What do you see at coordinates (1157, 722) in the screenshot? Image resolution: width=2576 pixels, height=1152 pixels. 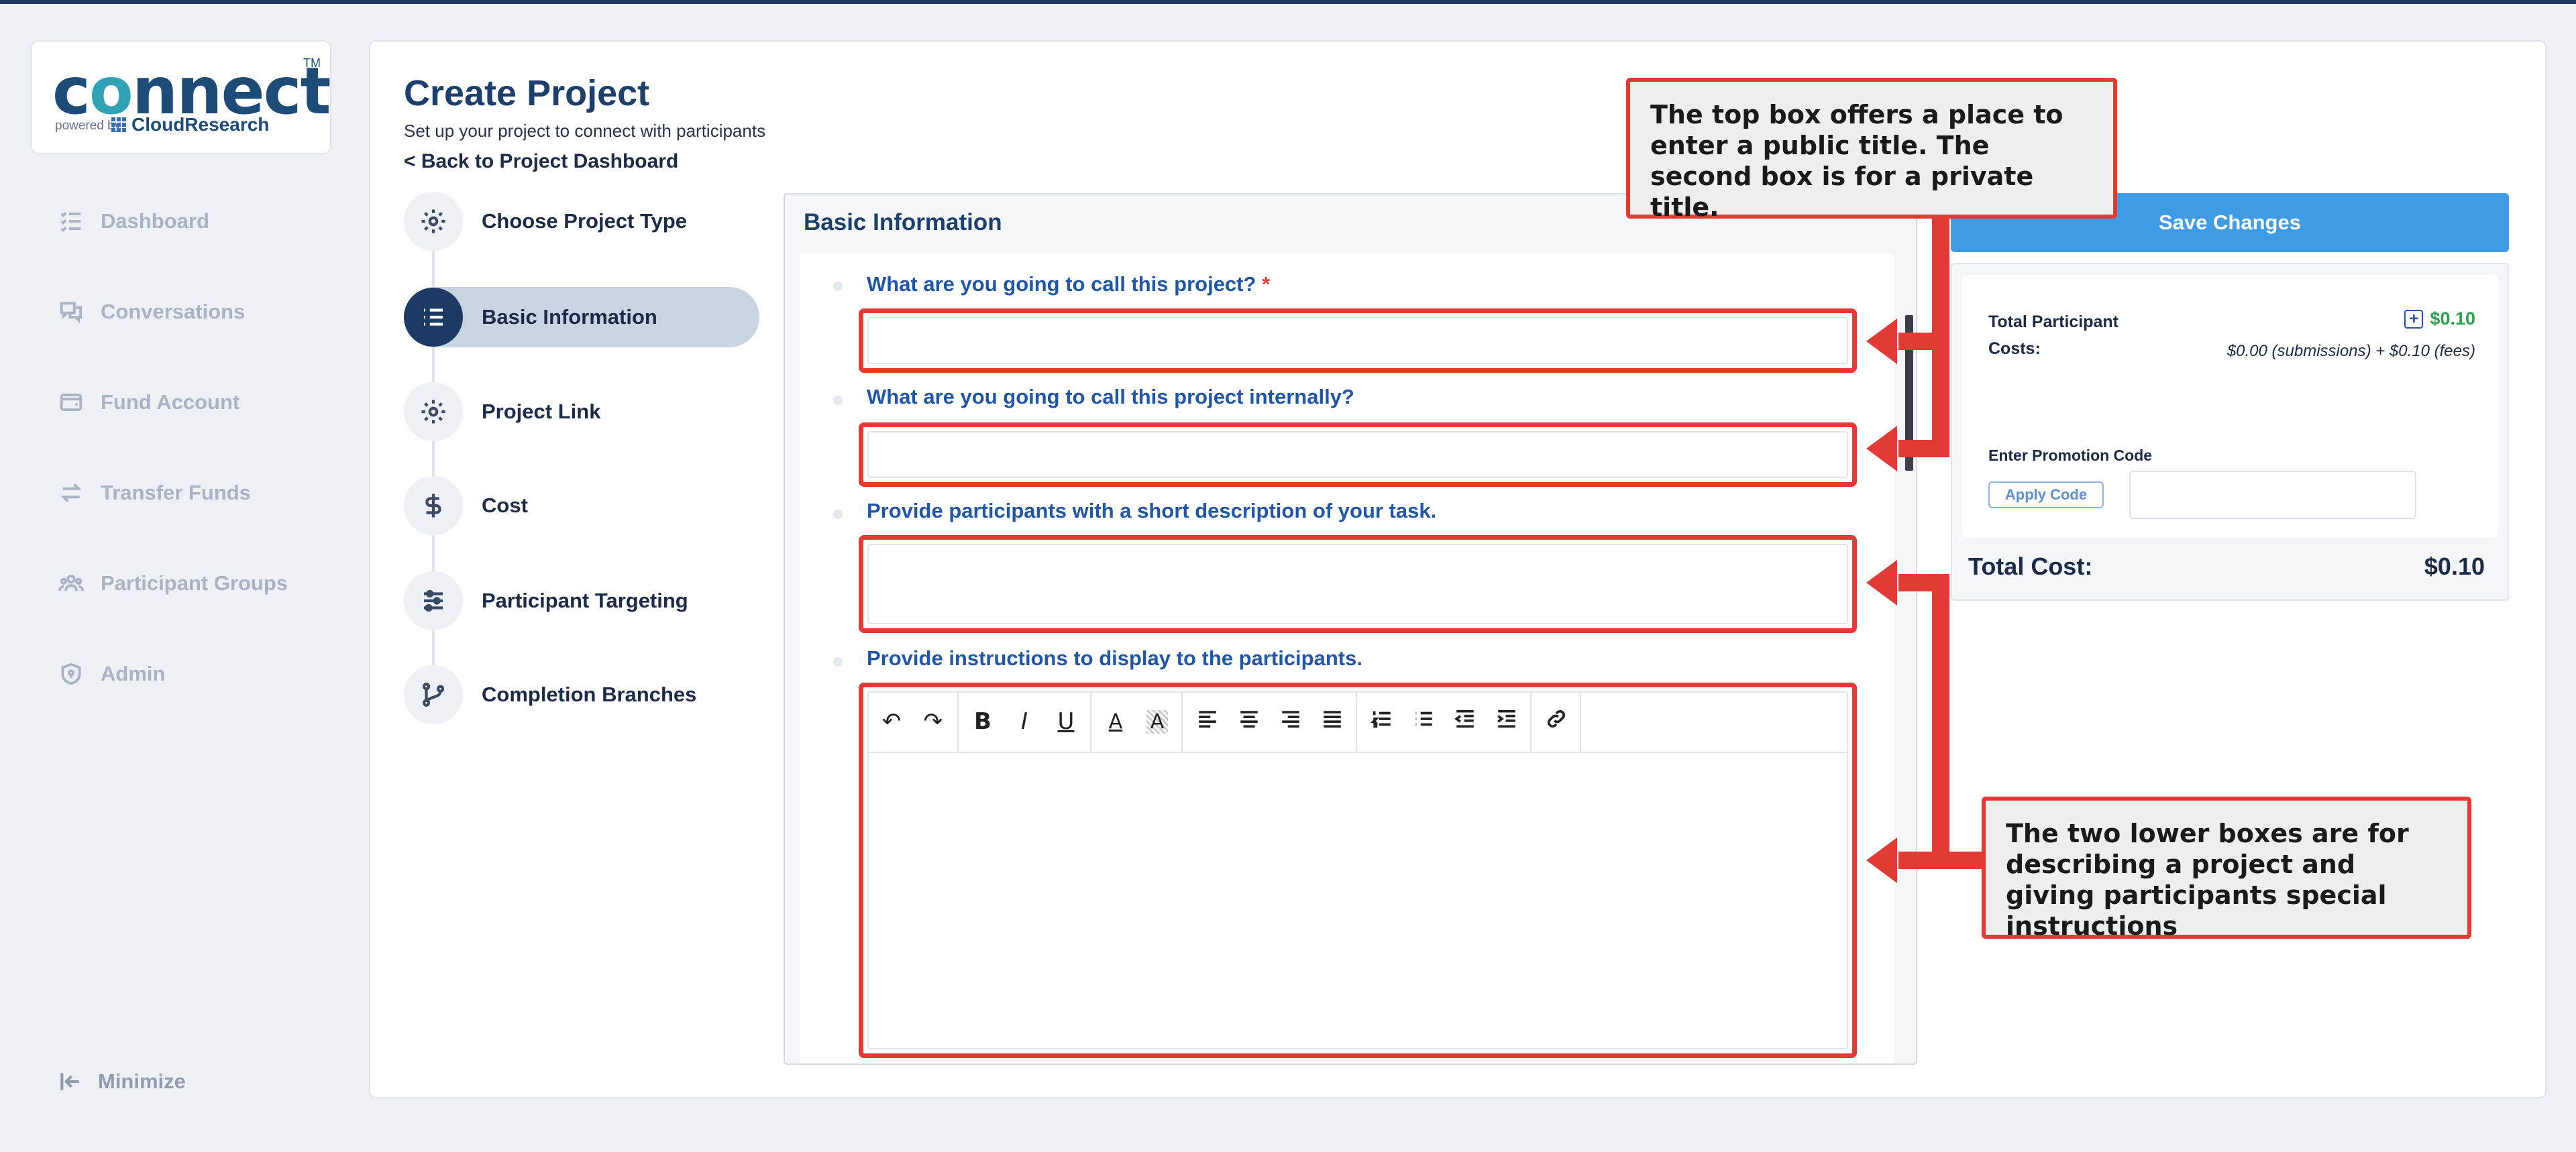 I see `highlight-icon: A` at bounding box center [1157, 722].